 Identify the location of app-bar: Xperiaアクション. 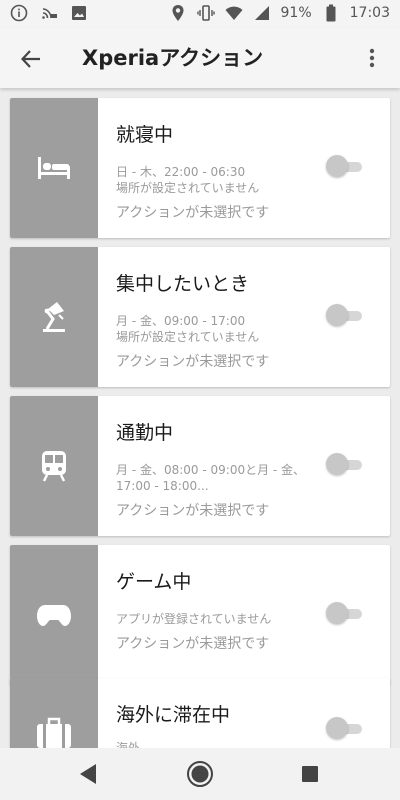
(200, 58).